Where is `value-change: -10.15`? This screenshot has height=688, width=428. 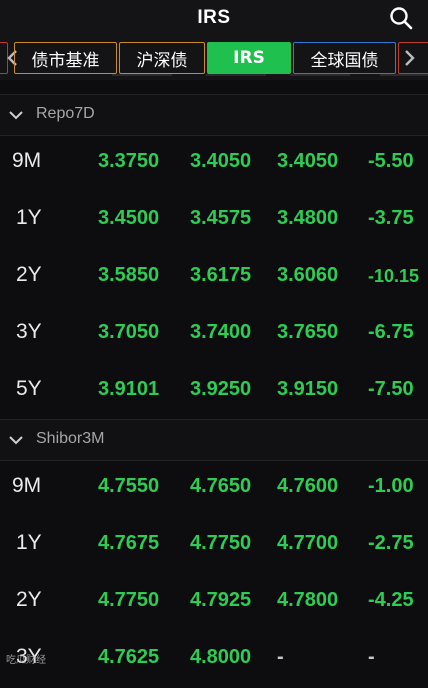
value-change: -10.15 is located at coordinates (394, 276).